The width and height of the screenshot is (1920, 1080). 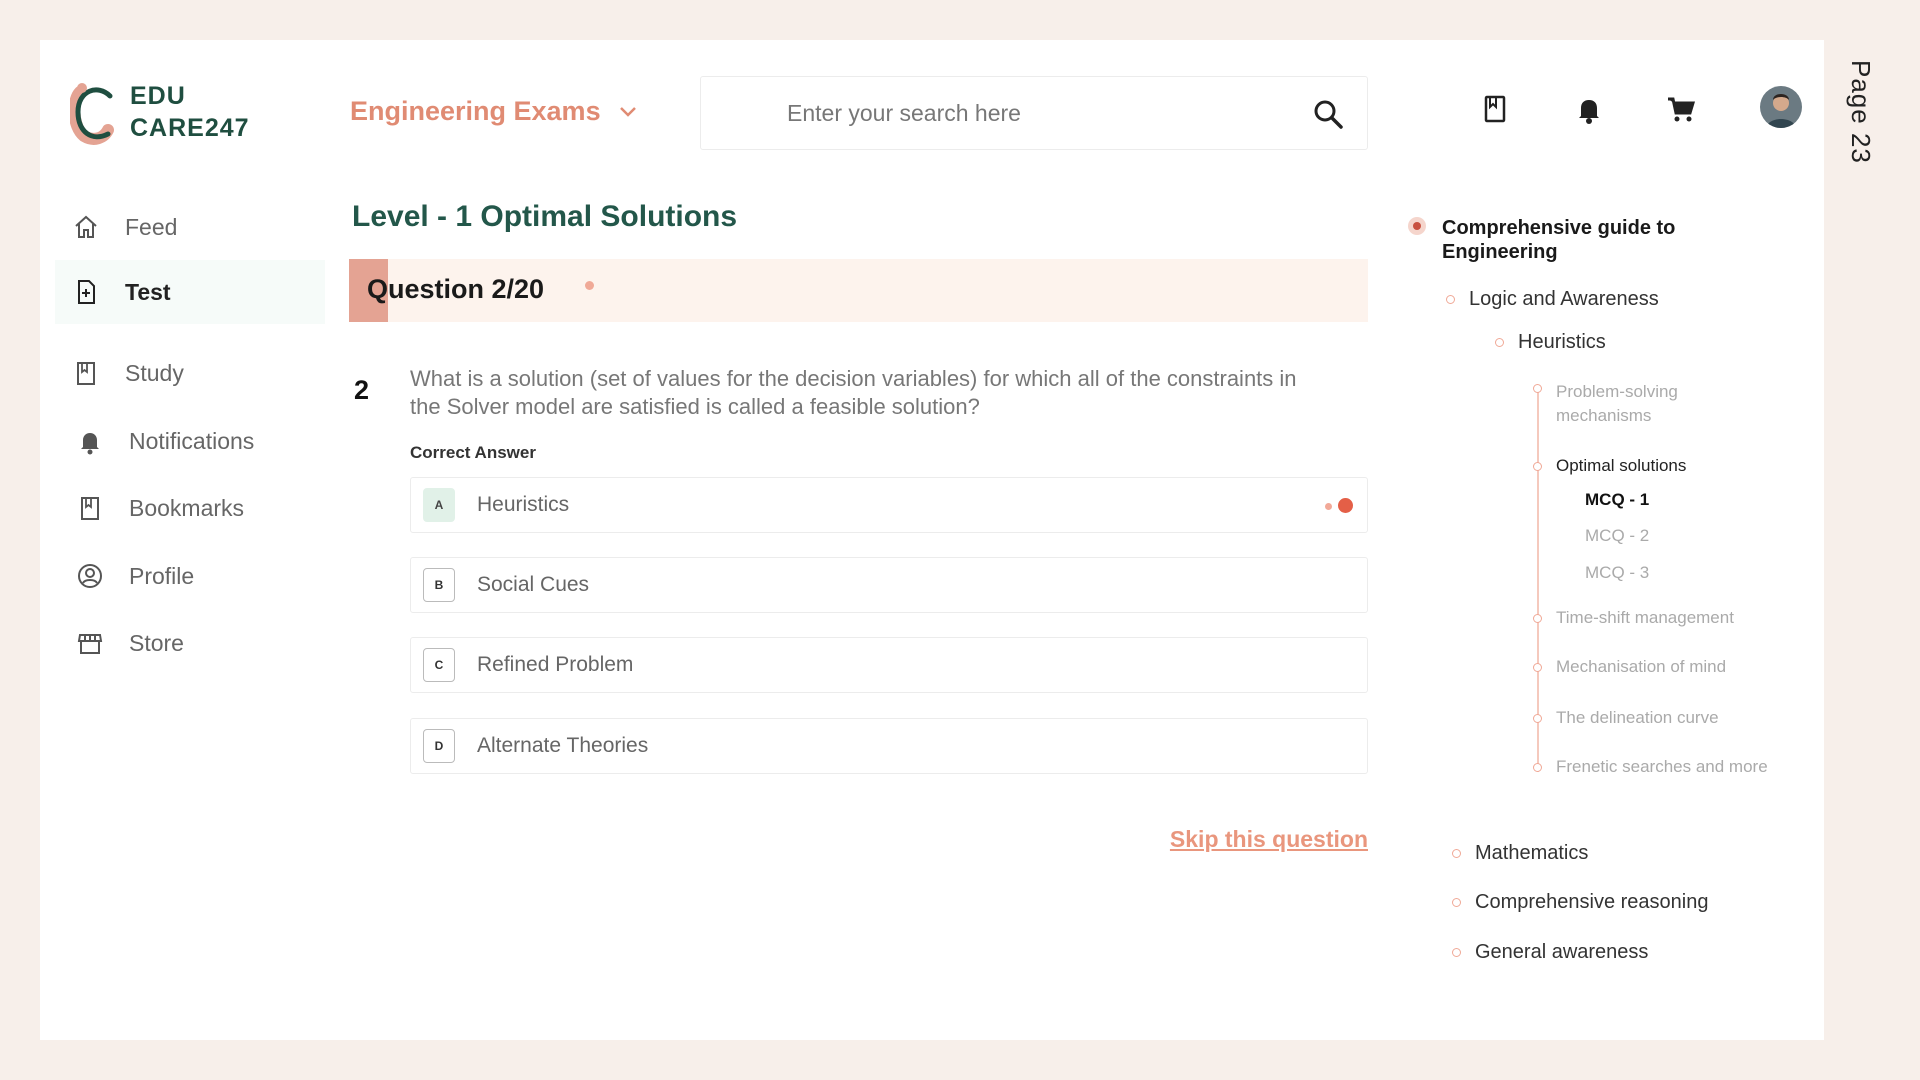 What do you see at coordinates (475, 111) in the screenshot?
I see `exam-category-label: Engineering Exams` at bounding box center [475, 111].